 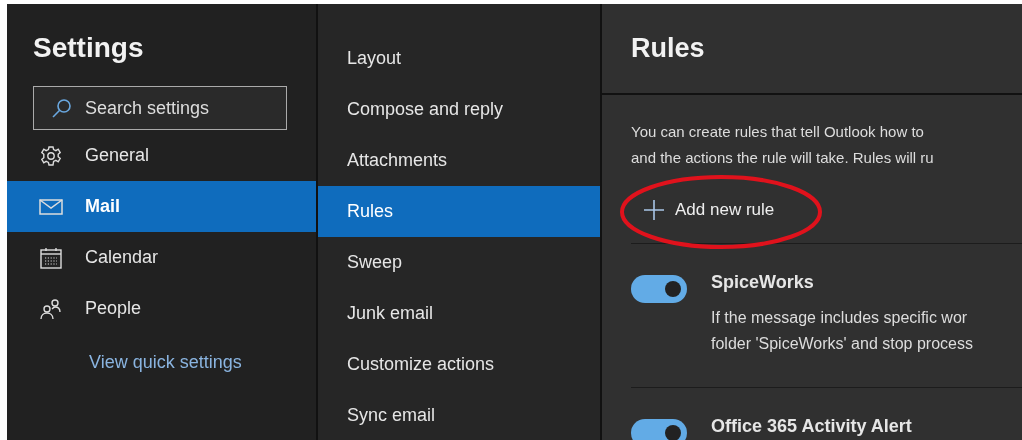 I want to click on search-field: Search settings, so click(x=160, y=108).